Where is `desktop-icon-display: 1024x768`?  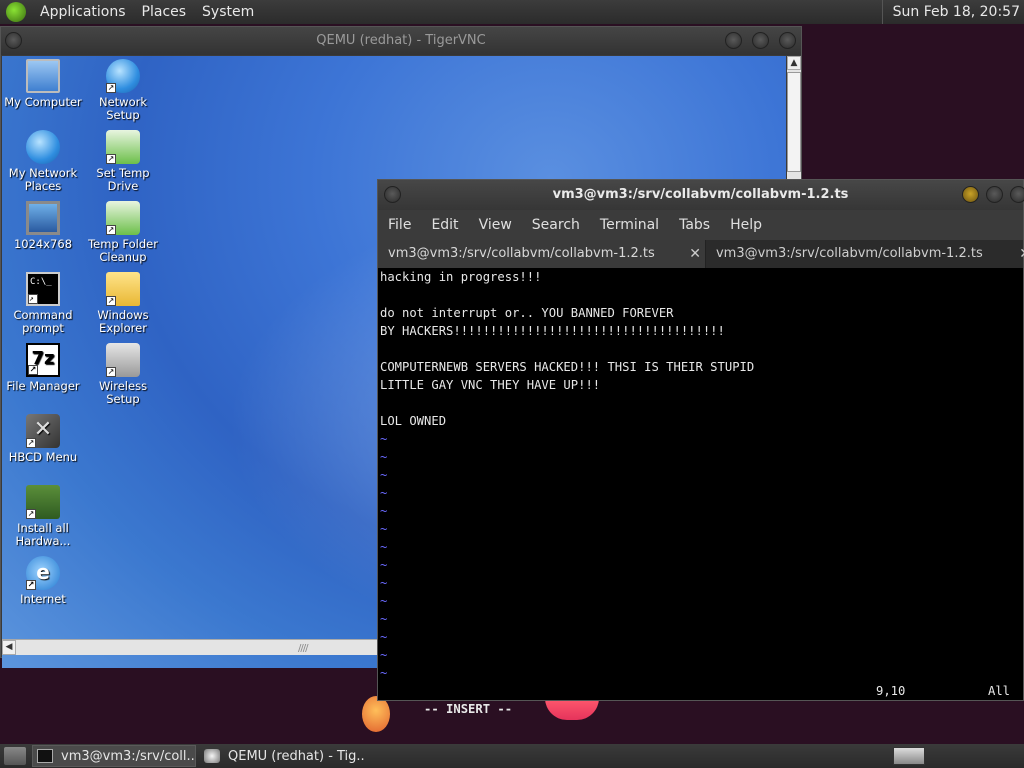
desktop-icon-display: 1024x768 is located at coordinates (43, 226).